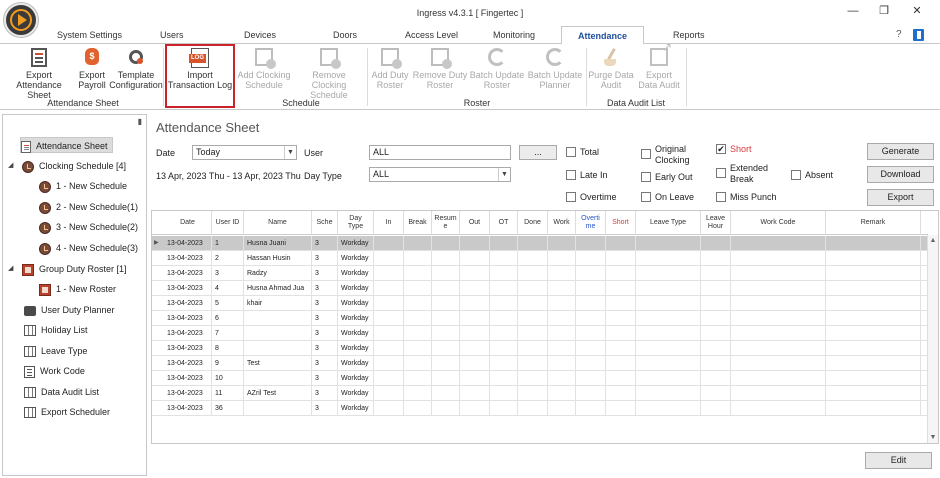  What do you see at coordinates (918, 35) in the screenshot?
I see `office-icon` at bounding box center [918, 35].